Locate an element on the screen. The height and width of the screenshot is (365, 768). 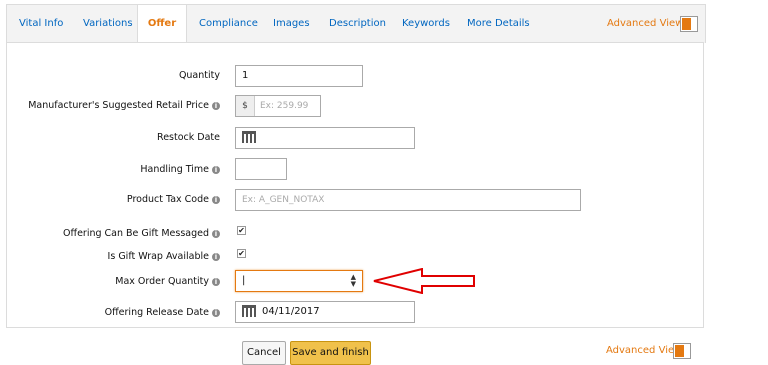
red-arrow-annotation is located at coordinates (424, 281).